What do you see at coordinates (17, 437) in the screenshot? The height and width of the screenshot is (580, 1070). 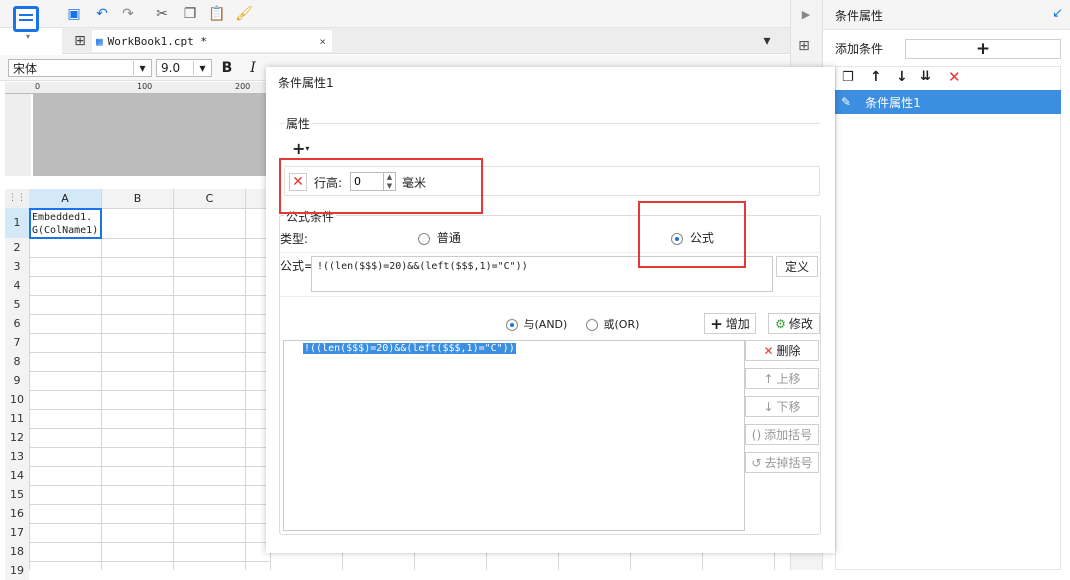 I see `row-header: 12` at bounding box center [17, 437].